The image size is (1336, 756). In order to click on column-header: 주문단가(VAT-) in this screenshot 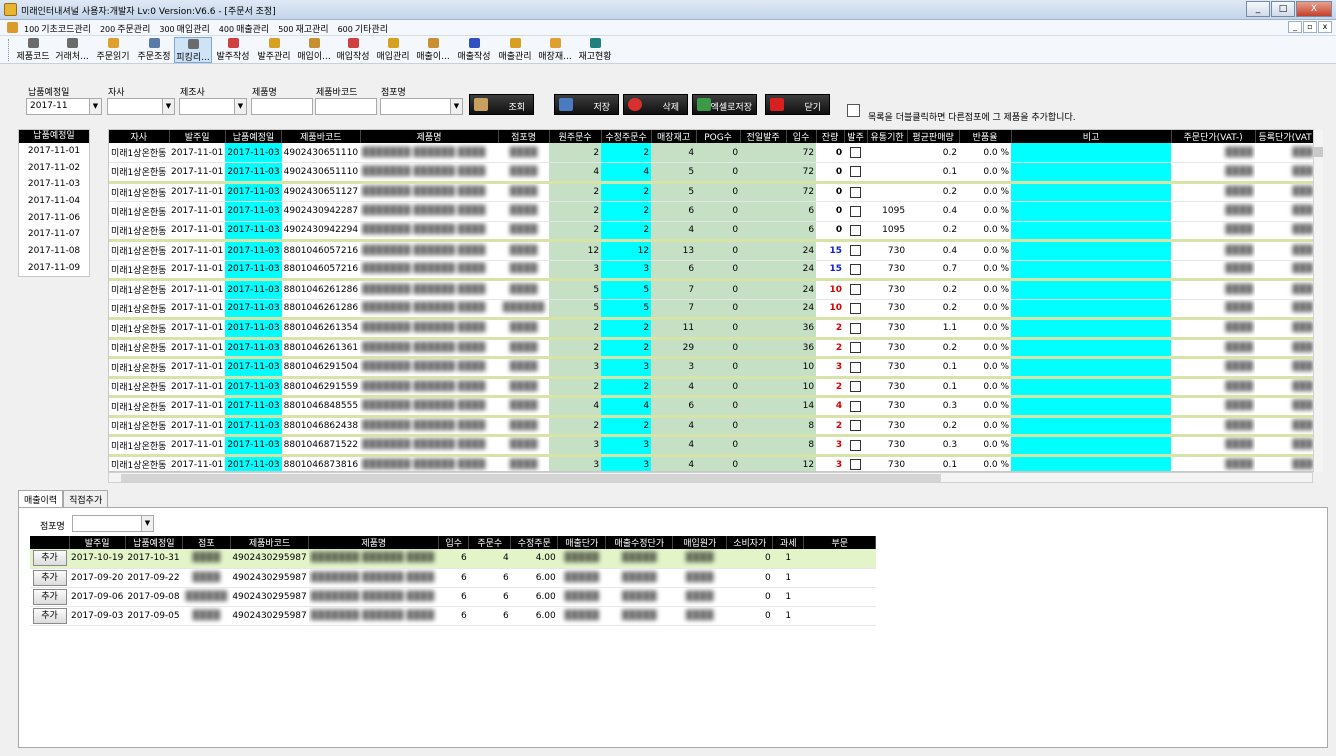, I will do `click(1213, 136)`.